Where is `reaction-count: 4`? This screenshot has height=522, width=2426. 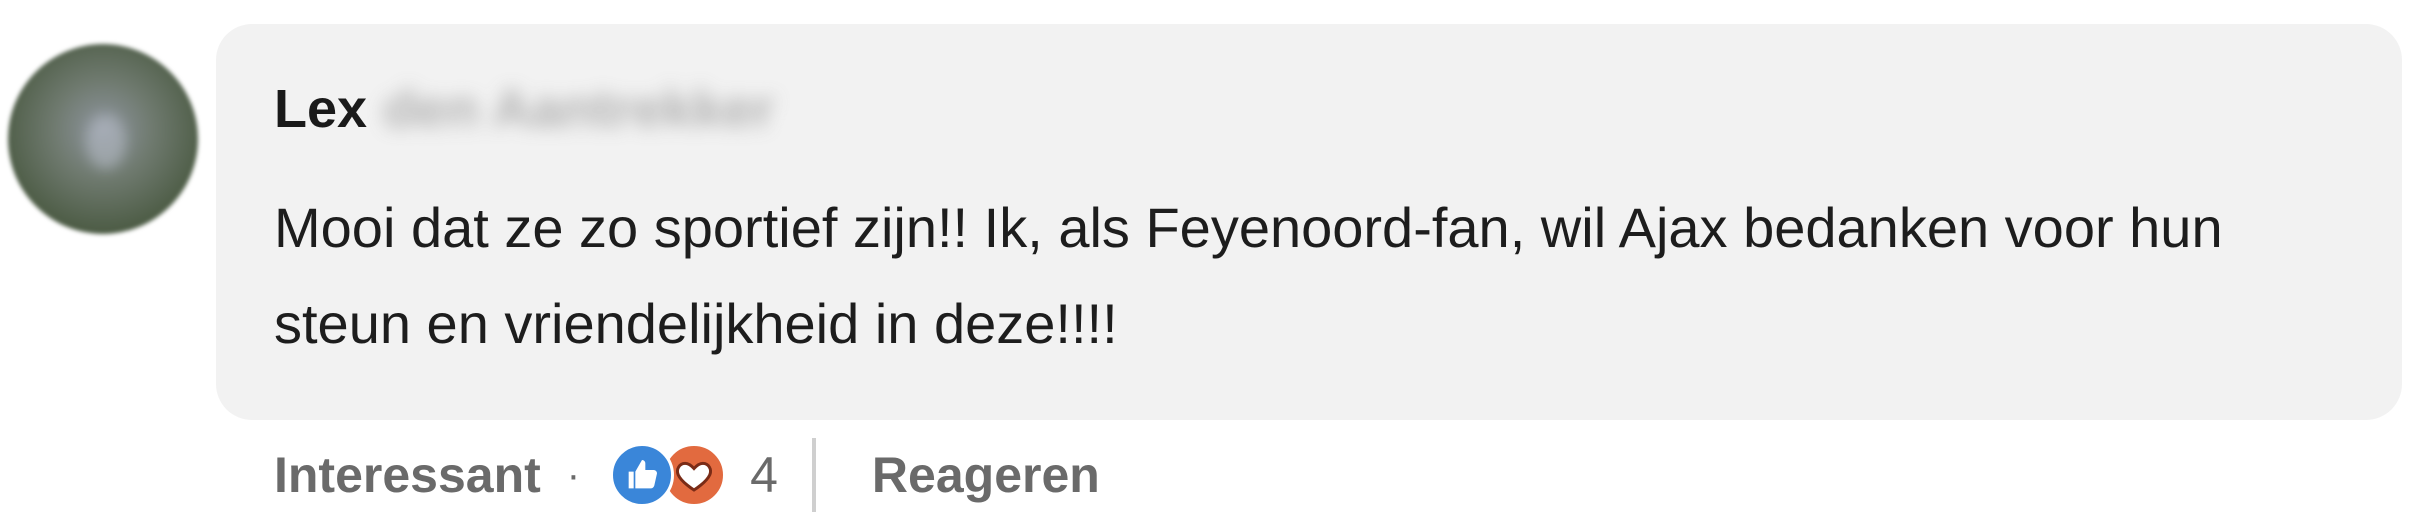
reaction-count: 4 is located at coordinates (764, 475).